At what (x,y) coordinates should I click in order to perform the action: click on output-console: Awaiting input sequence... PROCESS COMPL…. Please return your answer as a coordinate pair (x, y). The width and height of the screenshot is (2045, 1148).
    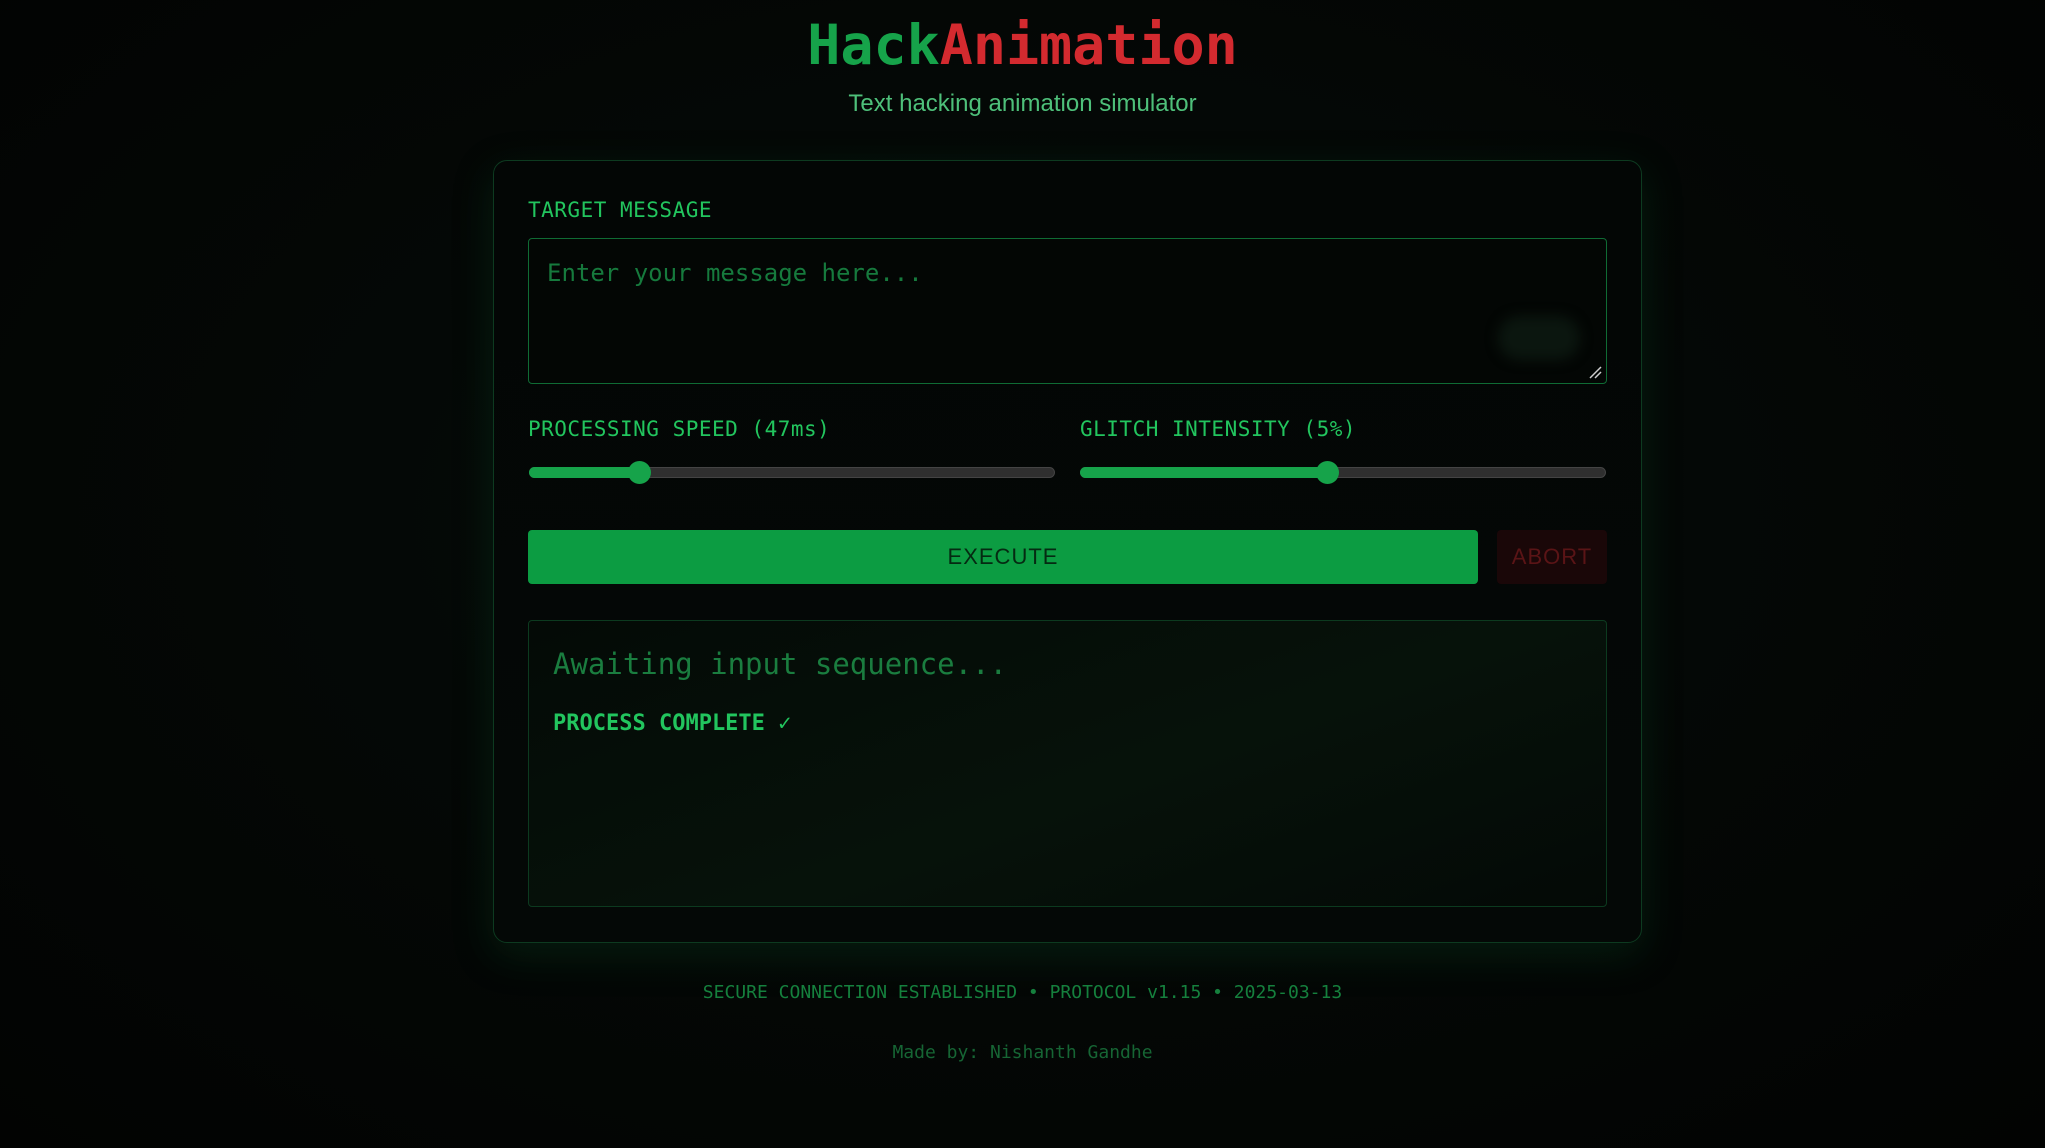
    Looking at the image, I should click on (1067, 763).